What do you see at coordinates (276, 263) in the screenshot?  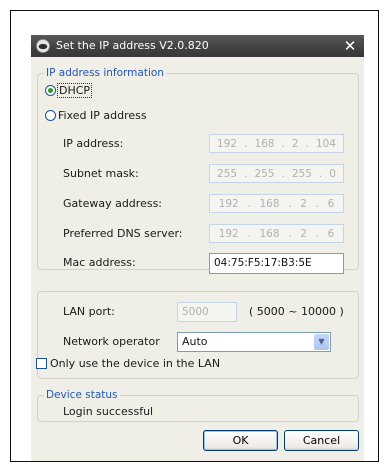 I see `mac-address-field: 04:75:F5:17:B3:5E` at bounding box center [276, 263].